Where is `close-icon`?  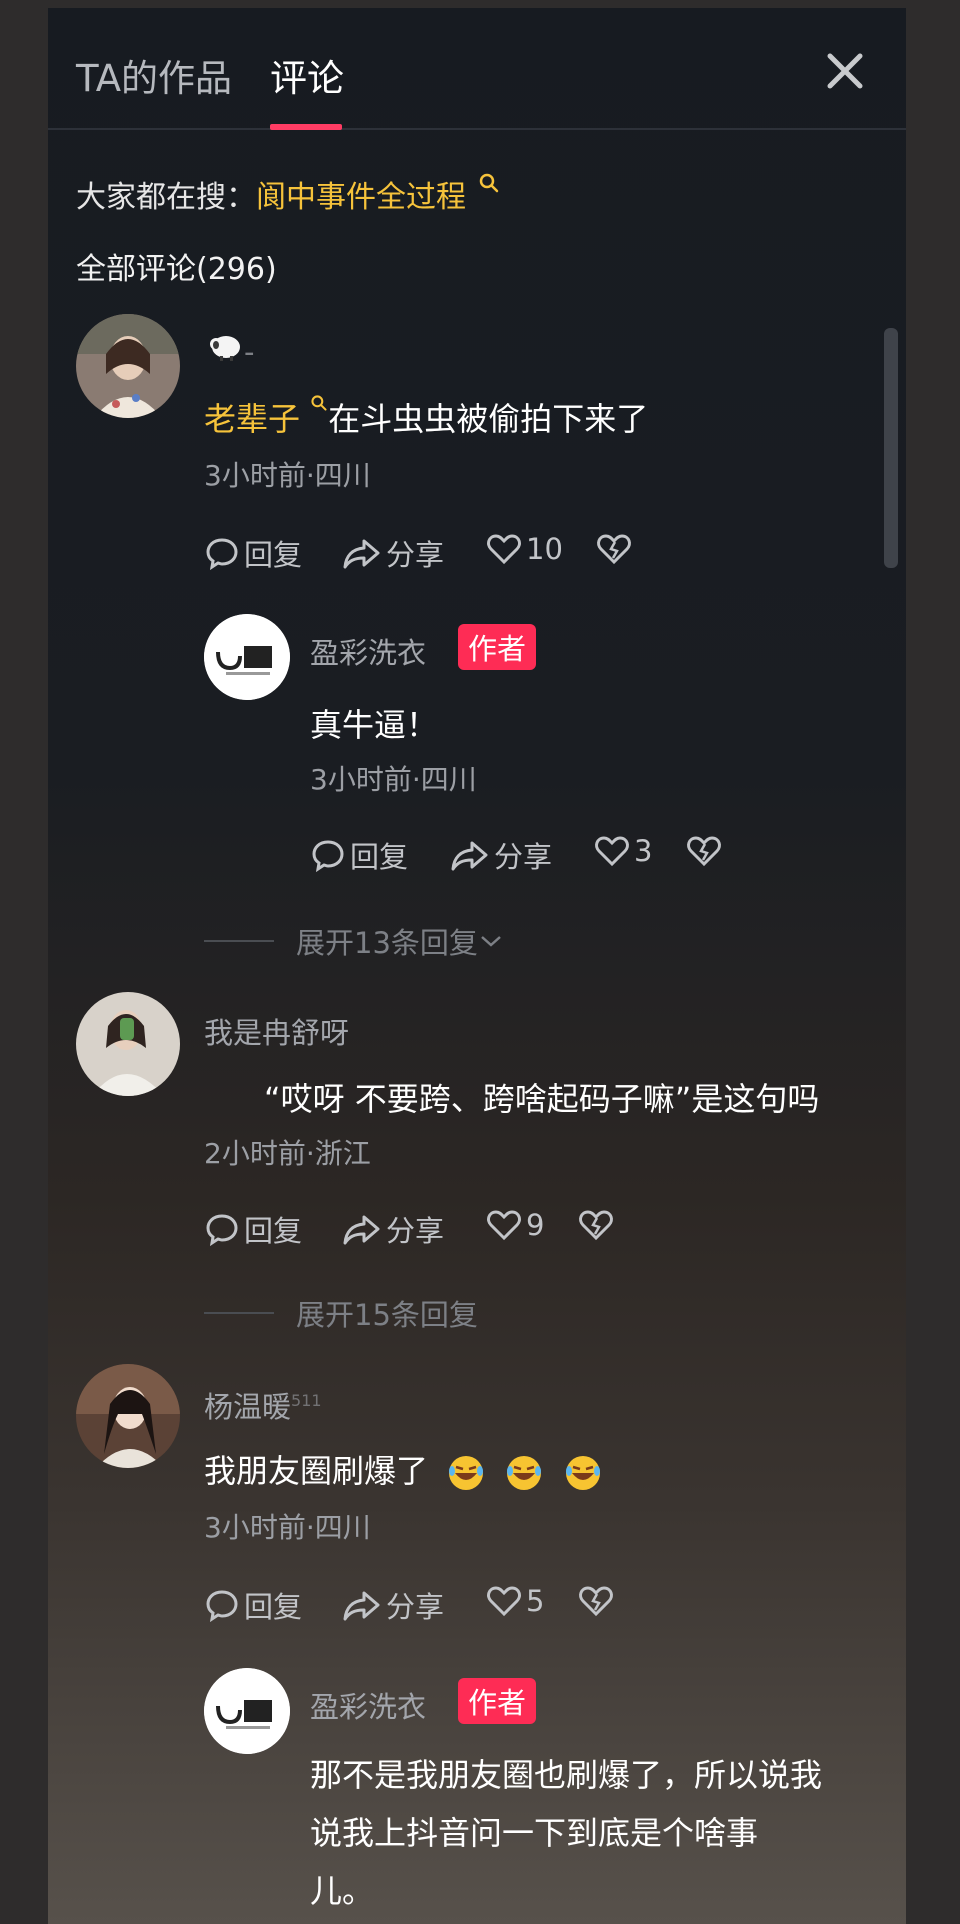 close-icon is located at coordinates (845, 71).